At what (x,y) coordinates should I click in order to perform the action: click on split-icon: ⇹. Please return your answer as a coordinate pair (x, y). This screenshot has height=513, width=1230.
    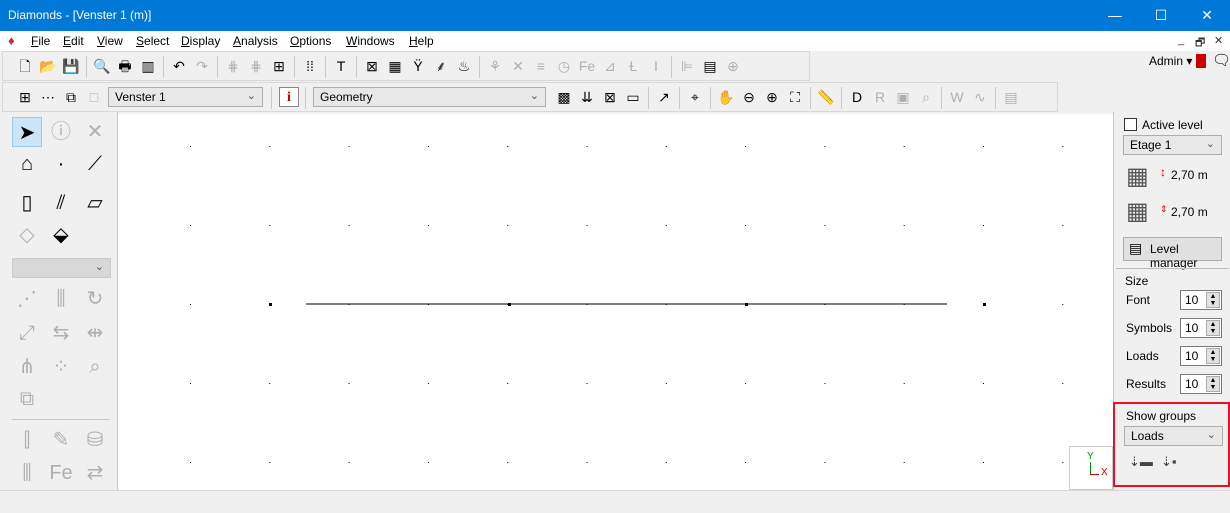
    Looking at the image, I should click on (95, 333).